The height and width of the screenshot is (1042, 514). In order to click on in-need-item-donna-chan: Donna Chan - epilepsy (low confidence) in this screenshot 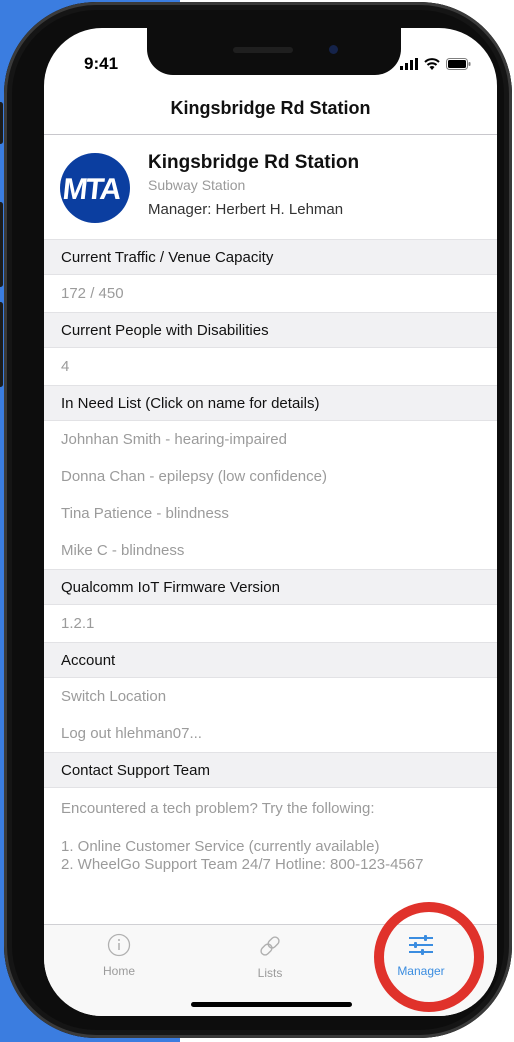, I will do `click(270, 476)`.